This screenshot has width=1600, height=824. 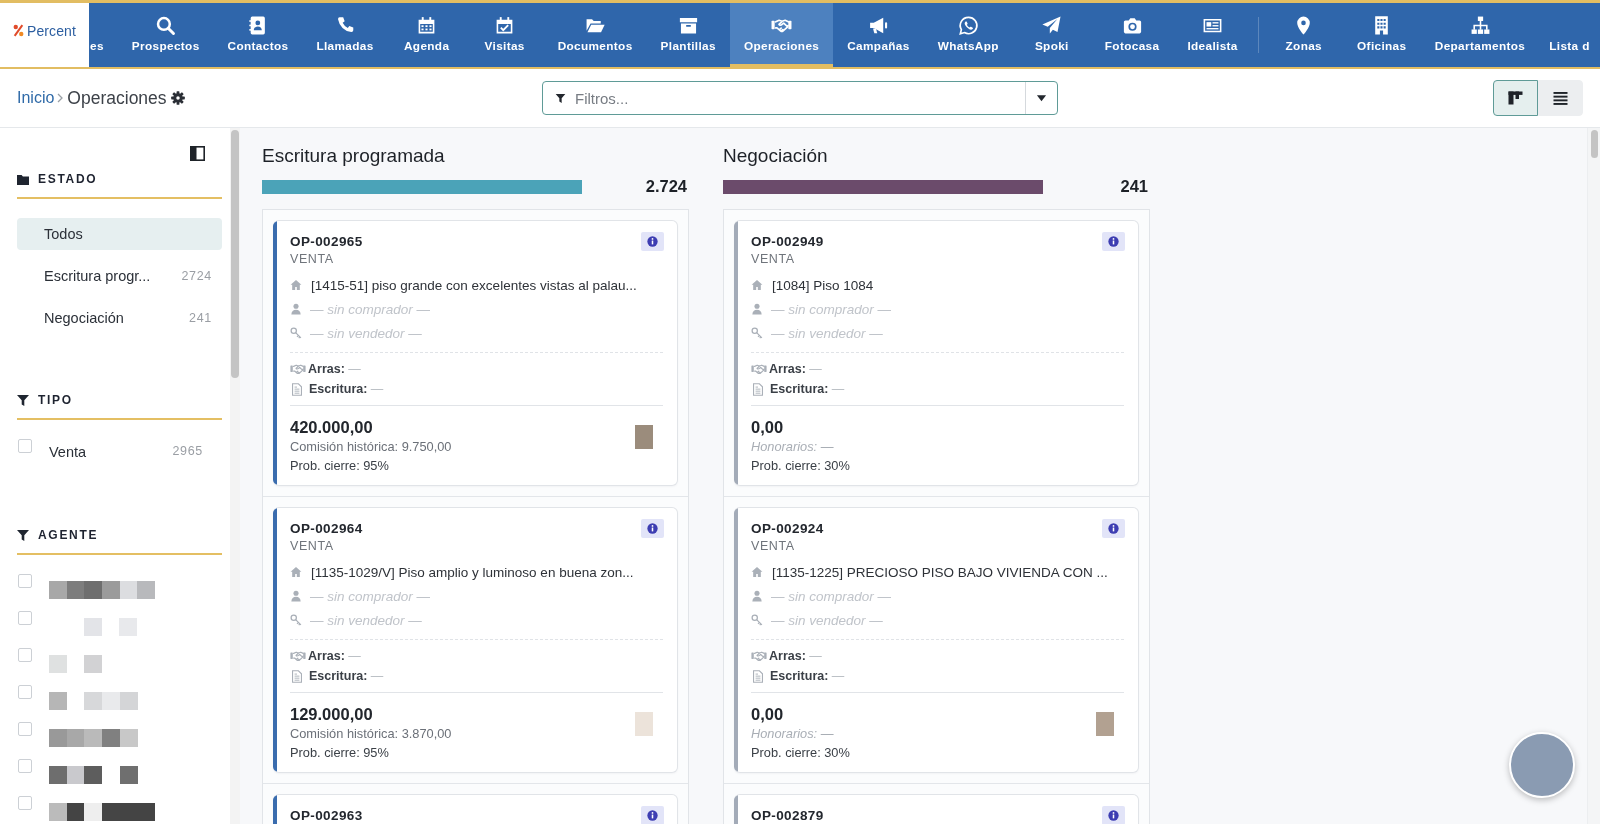 I want to click on nav-tab: Spoki, so click(x=1051, y=35).